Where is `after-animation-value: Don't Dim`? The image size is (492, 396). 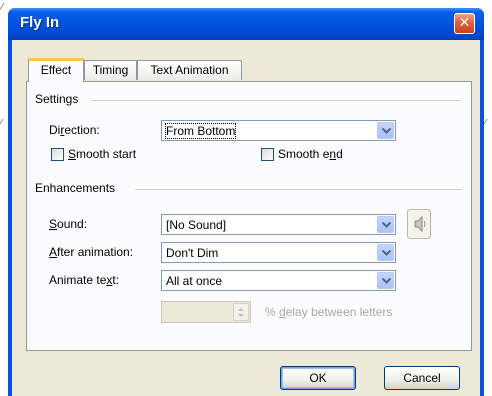 after-animation-value: Don't Dim is located at coordinates (192, 253).